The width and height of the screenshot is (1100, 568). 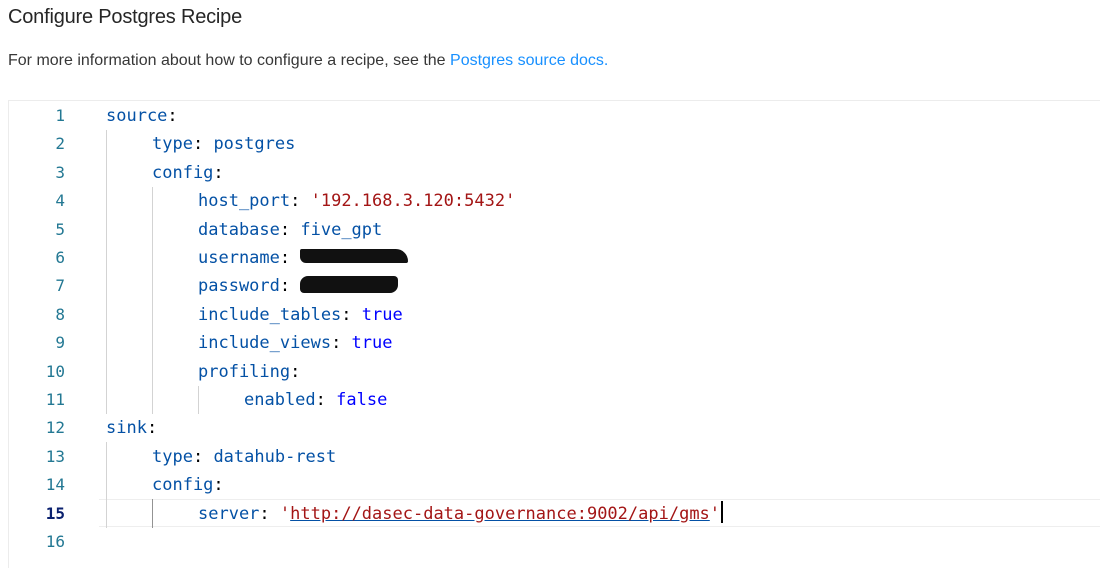 I want to click on code-line-3: config:, so click(x=188, y=172).